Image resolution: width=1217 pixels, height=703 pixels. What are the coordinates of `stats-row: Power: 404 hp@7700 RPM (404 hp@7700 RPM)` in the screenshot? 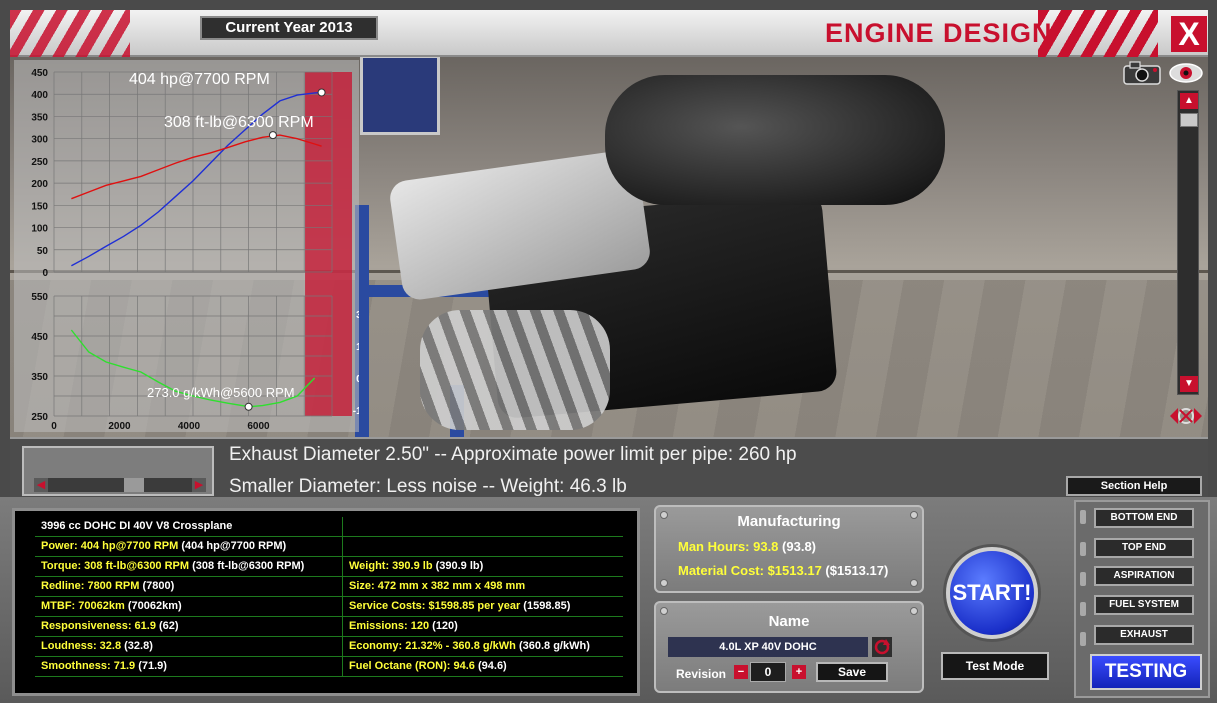 It's located at (329, 547).